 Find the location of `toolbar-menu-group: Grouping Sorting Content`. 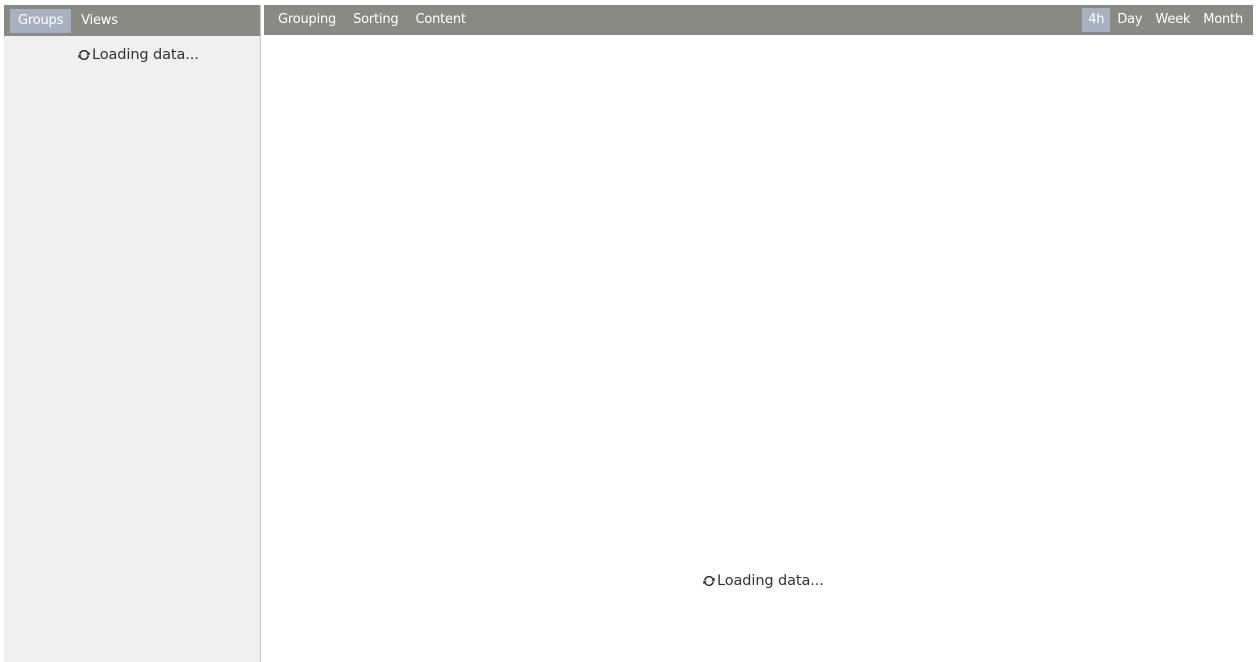

toolbar-menu-group: Grouping Sorting Content is located at coordinates (372, 20).